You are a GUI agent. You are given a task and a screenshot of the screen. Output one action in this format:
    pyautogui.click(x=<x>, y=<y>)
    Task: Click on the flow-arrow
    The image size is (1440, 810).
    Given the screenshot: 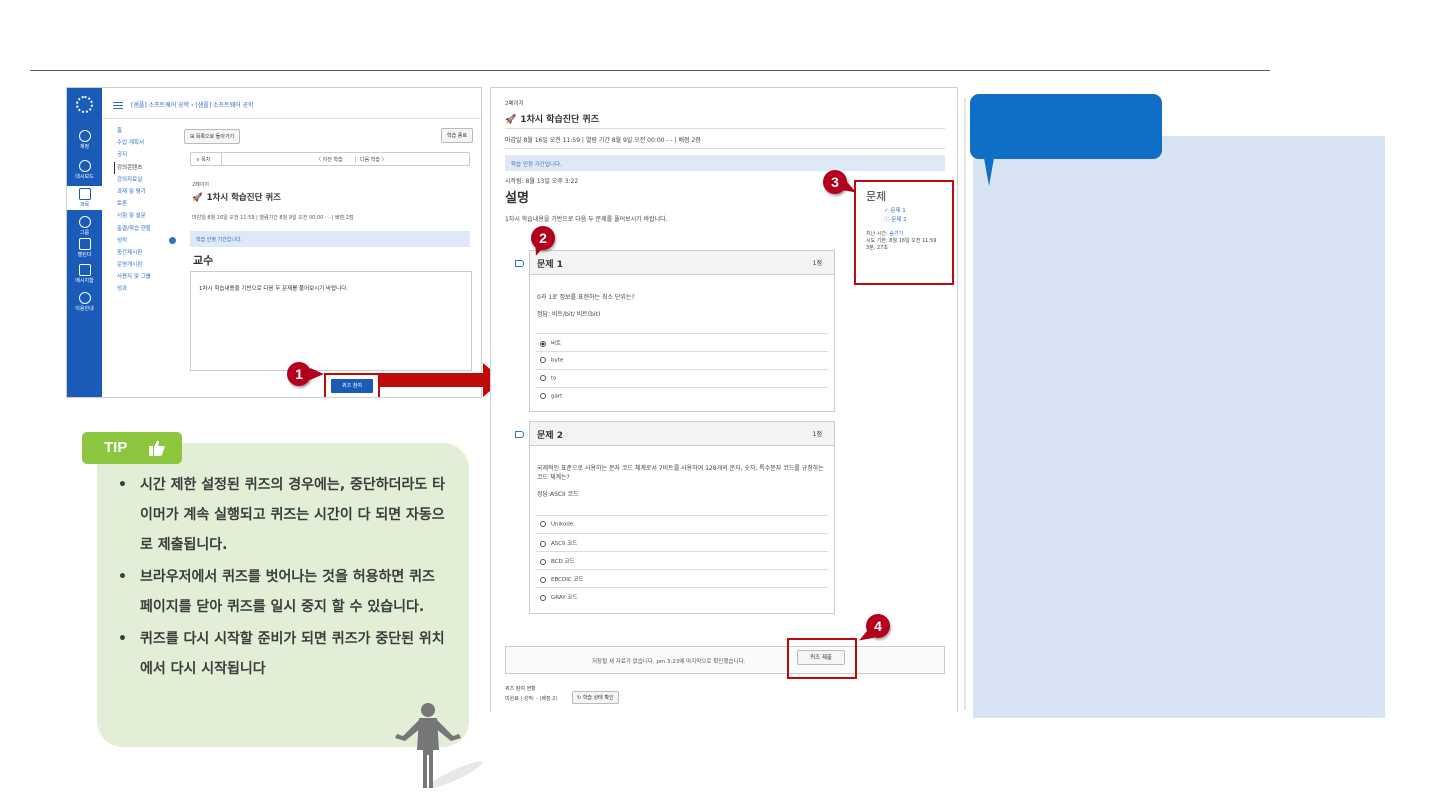 What is the action you would take?
    pyautogui.click(x=432, y=380)
    